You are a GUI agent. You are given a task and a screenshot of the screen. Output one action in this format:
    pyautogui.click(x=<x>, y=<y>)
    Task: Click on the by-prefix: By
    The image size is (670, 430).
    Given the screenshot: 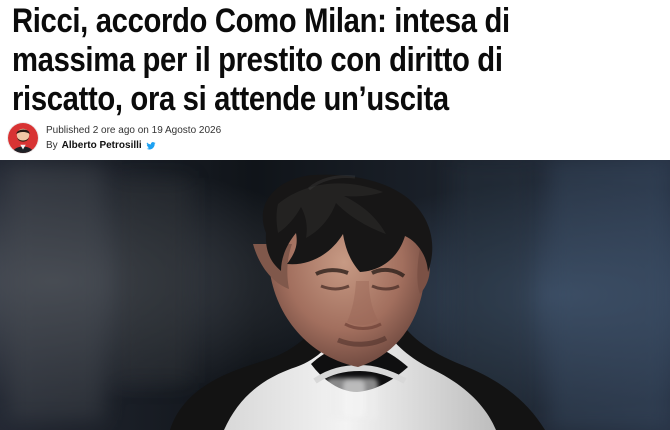 What is the action you would take?
    pyautogui.click(x=52, y=145)
    